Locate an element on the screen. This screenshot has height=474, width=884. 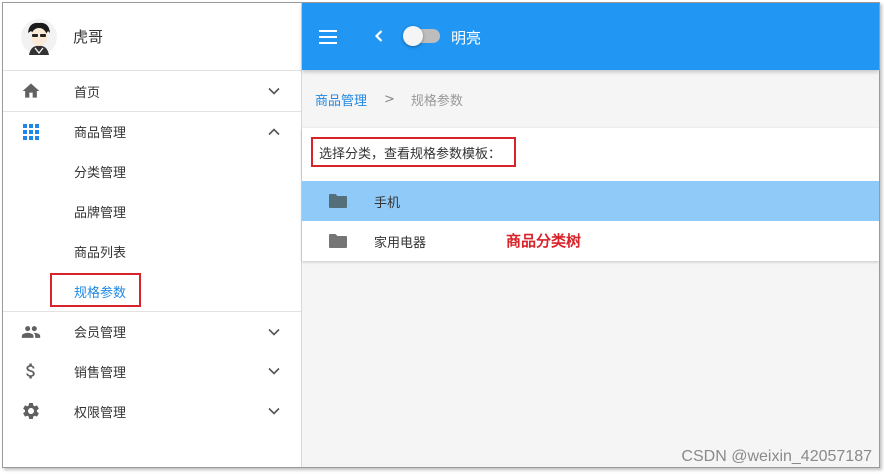
sidebar-subitem-category: 分类管理 is located at coordinates (152, 171).